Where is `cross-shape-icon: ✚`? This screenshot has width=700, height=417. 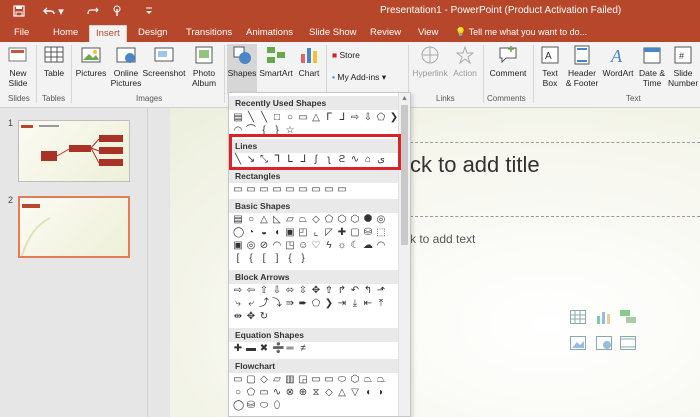
cross-shape-icon: ✚ is located at coordinates (342, 232).